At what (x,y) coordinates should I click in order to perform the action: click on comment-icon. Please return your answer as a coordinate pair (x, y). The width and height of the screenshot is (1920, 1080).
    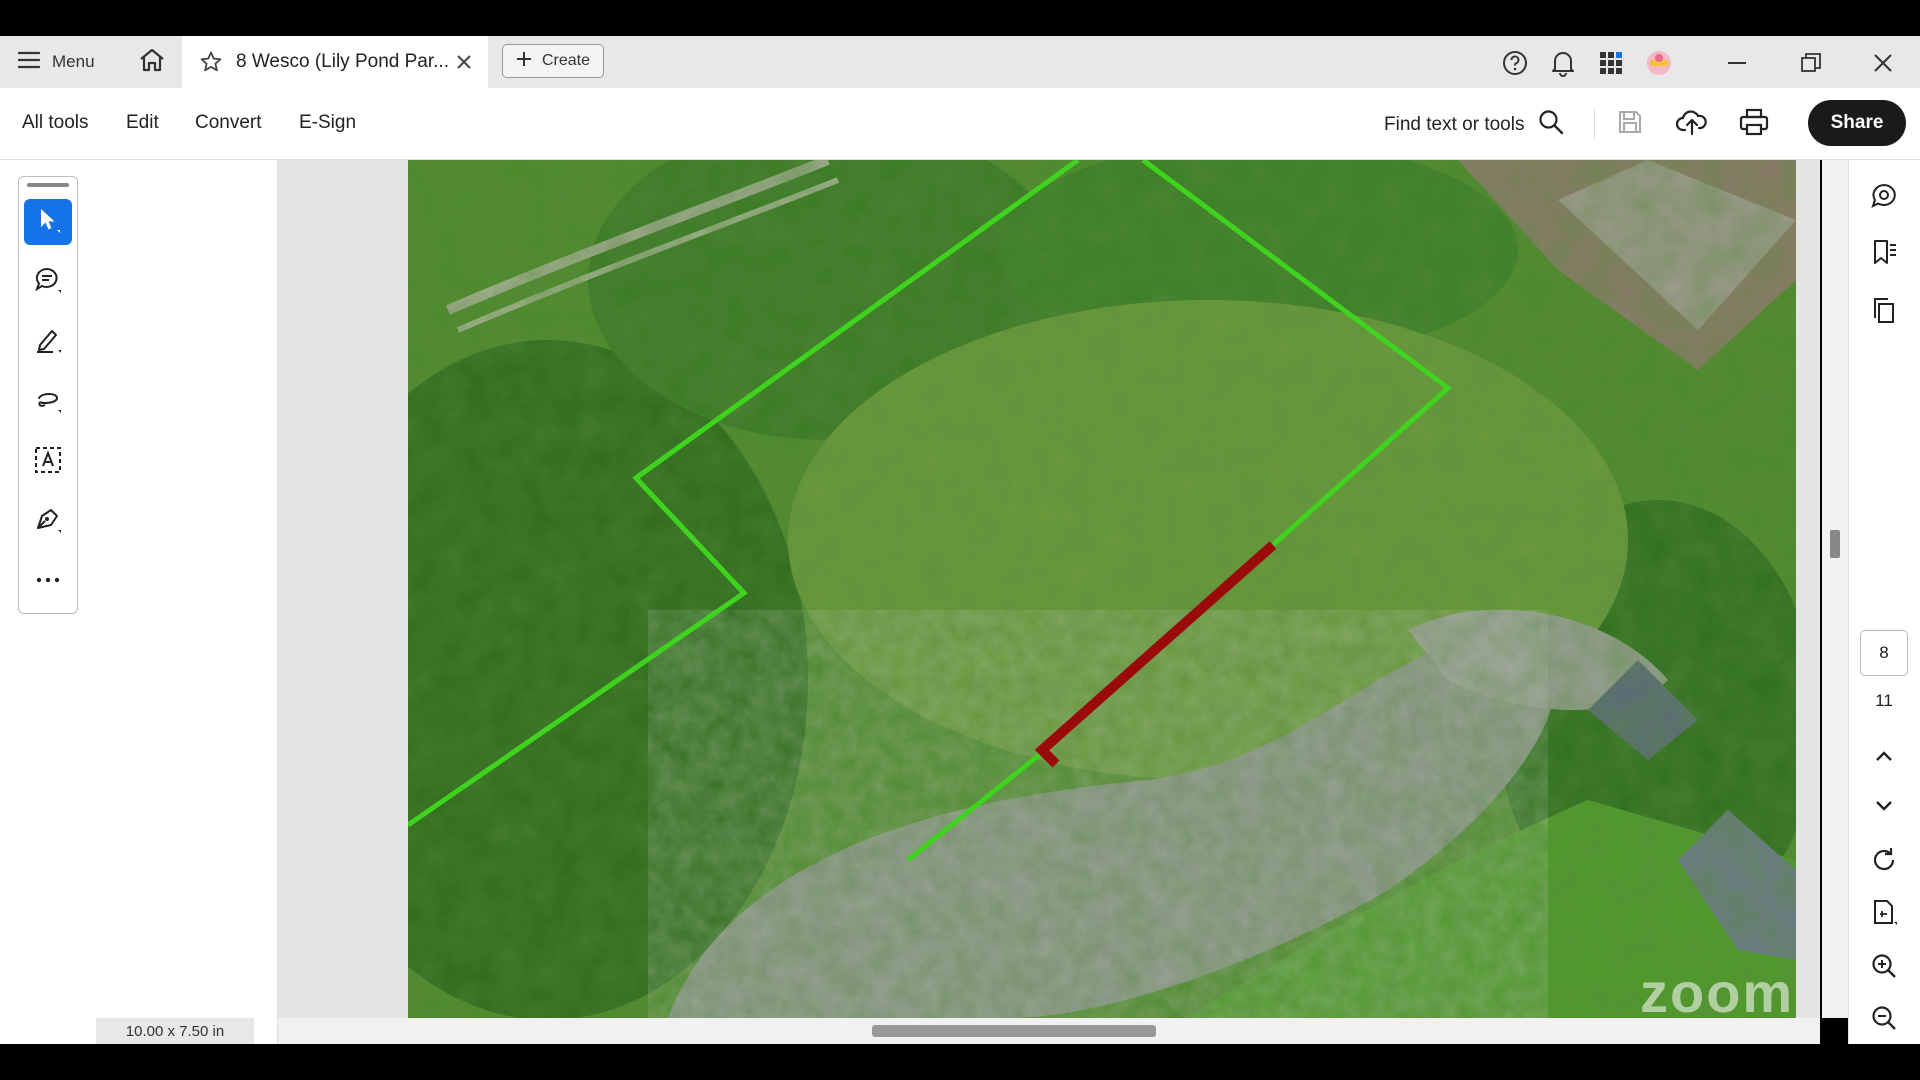
    Looking at the image, I should click on (48, 282).